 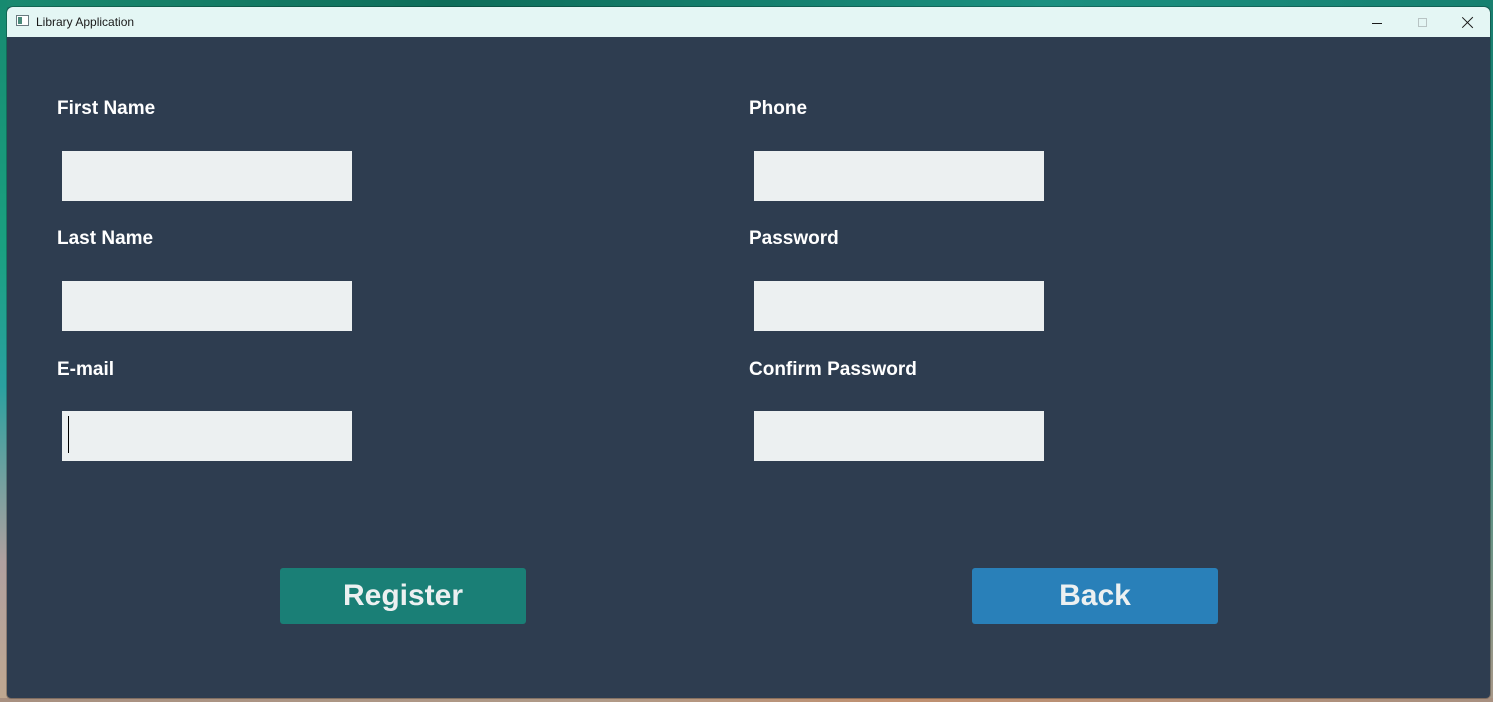 What do you see at coordinates (748, 22) in the screenshot?
I see `title-bar: Library Application` at bounding box center [748, 22].